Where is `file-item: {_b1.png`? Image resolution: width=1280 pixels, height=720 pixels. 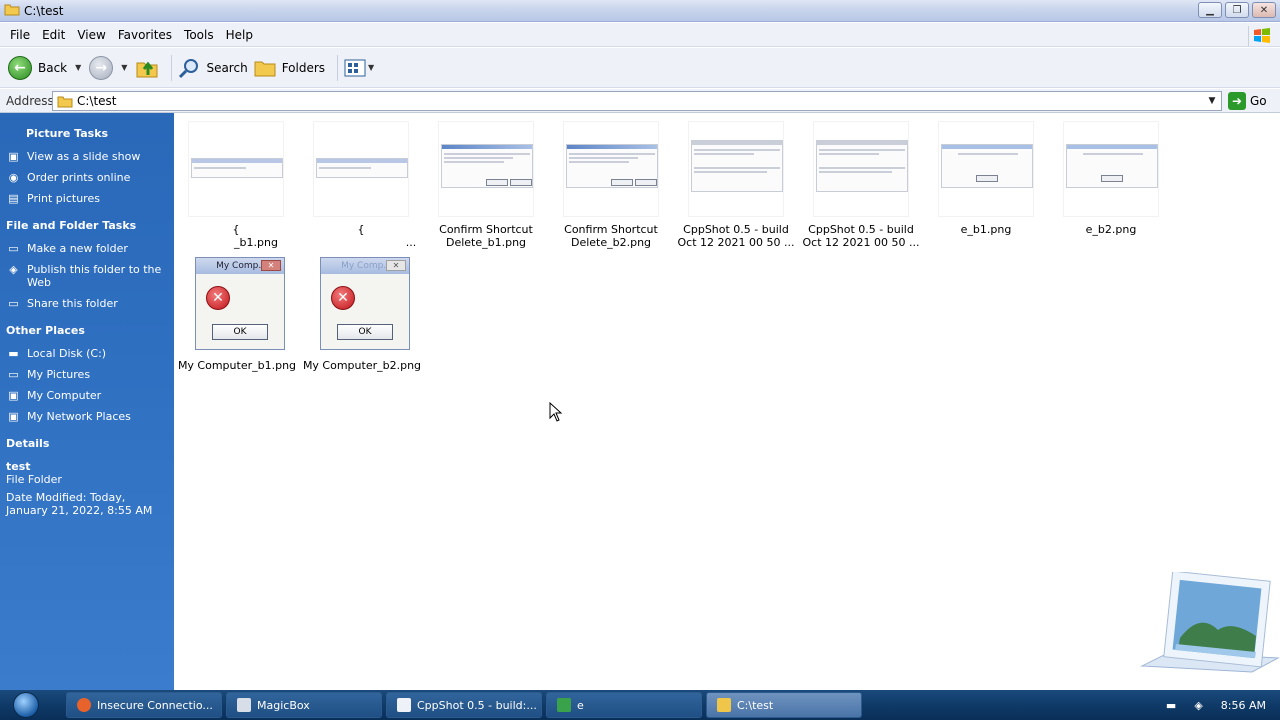 file-item: {_b1.png is located at coordinates (236, 185).